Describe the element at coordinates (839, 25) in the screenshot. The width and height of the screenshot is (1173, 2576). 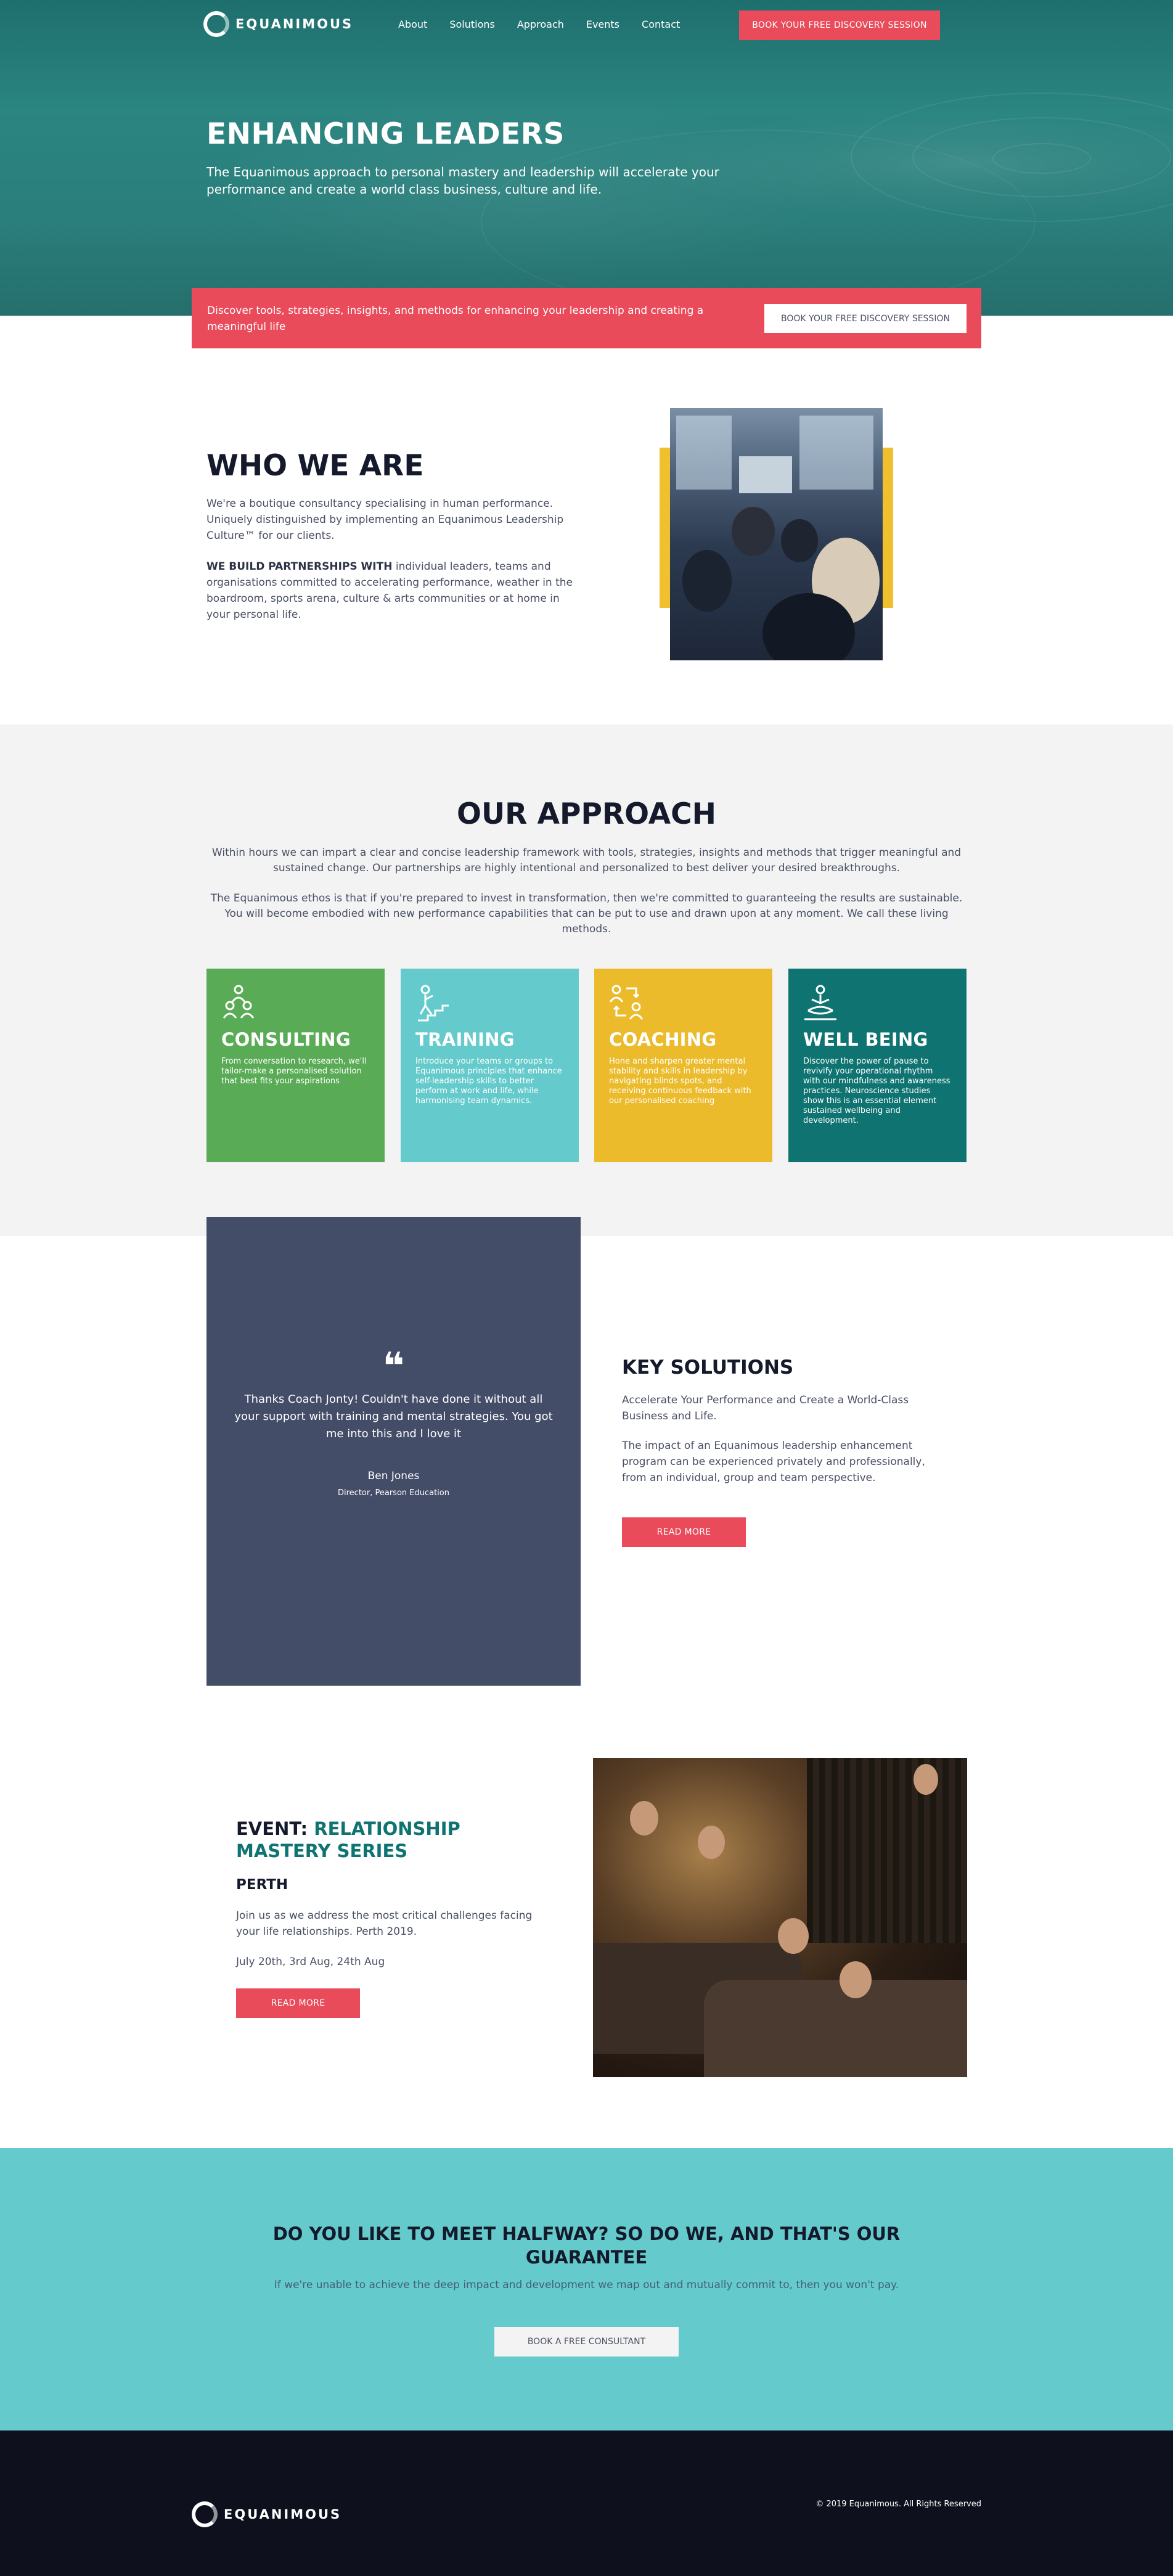
I see `nav-book-session-button: BOOK YOUR FREE DISCOVERY SESSION` at that location.